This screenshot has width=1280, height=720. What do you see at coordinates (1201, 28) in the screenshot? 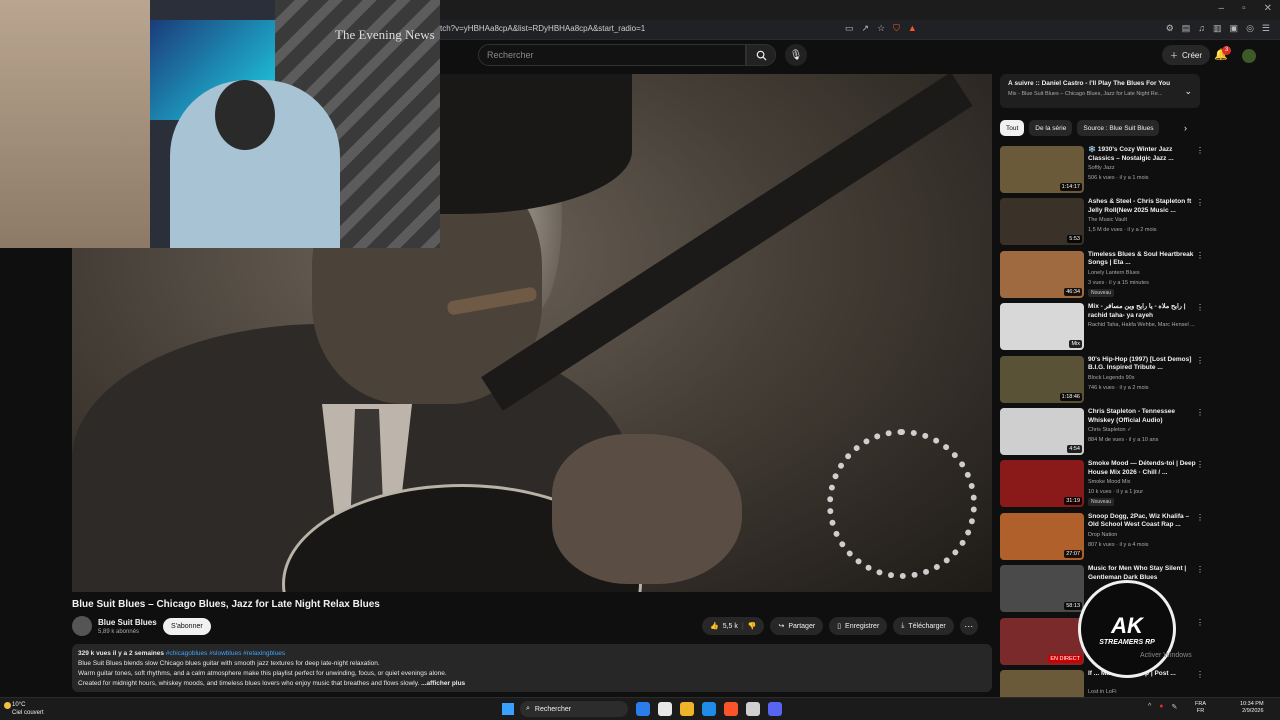
I see `music-icon: ♫` at bounding box center [1201, 28].